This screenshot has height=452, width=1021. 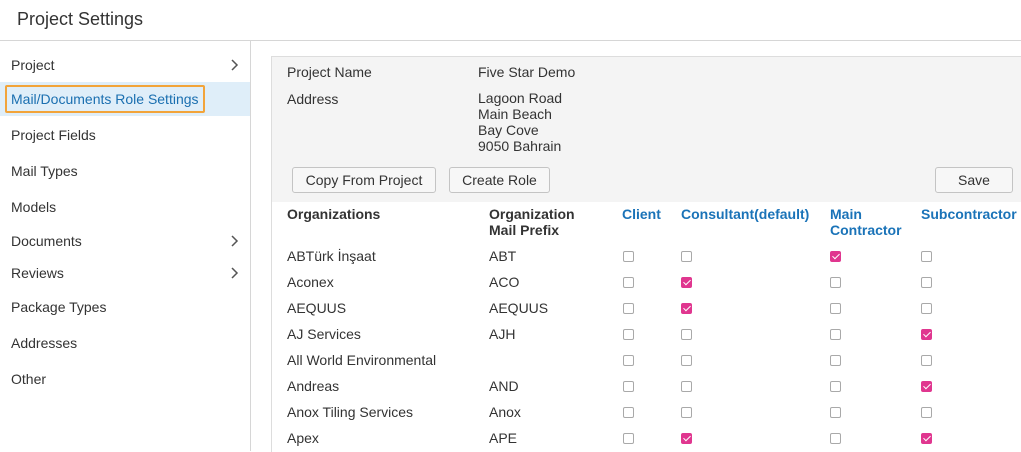 I want to click on project-name-label: Project Name, so click(x=329, y=72).